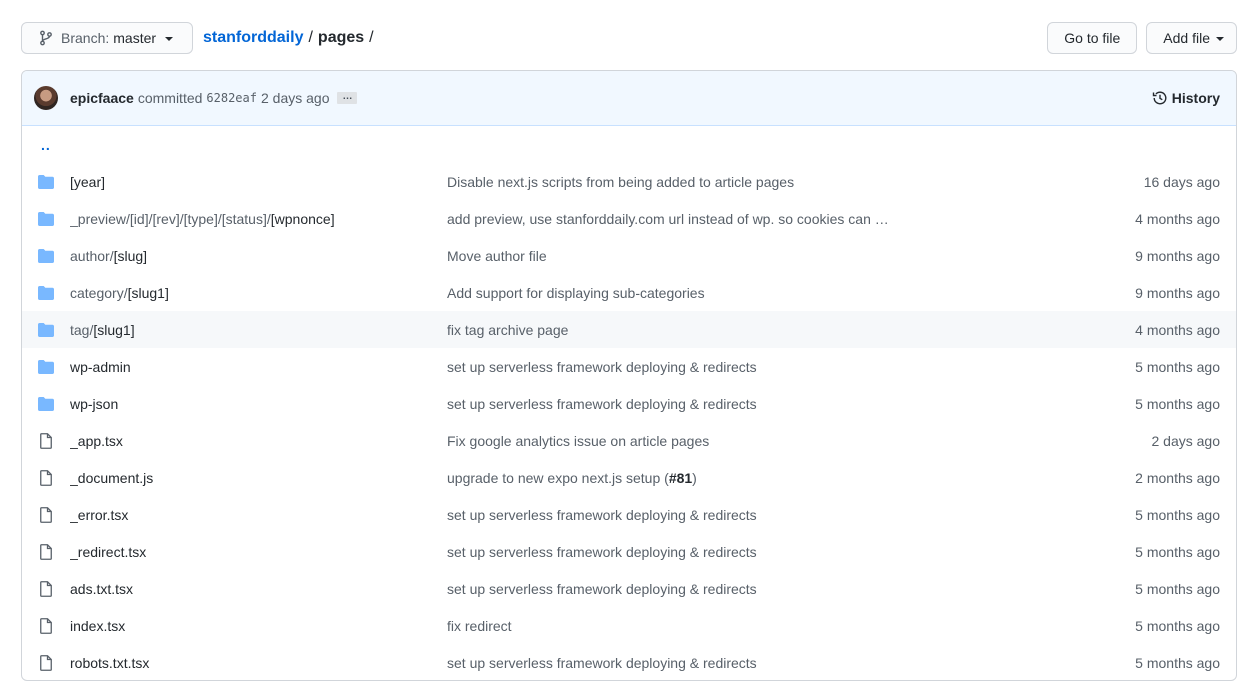  What do you see at coordinates (341, 37) in the screenshot?
I see `breadcrumb-current-dir: pages` at bounding box center [341, 37].